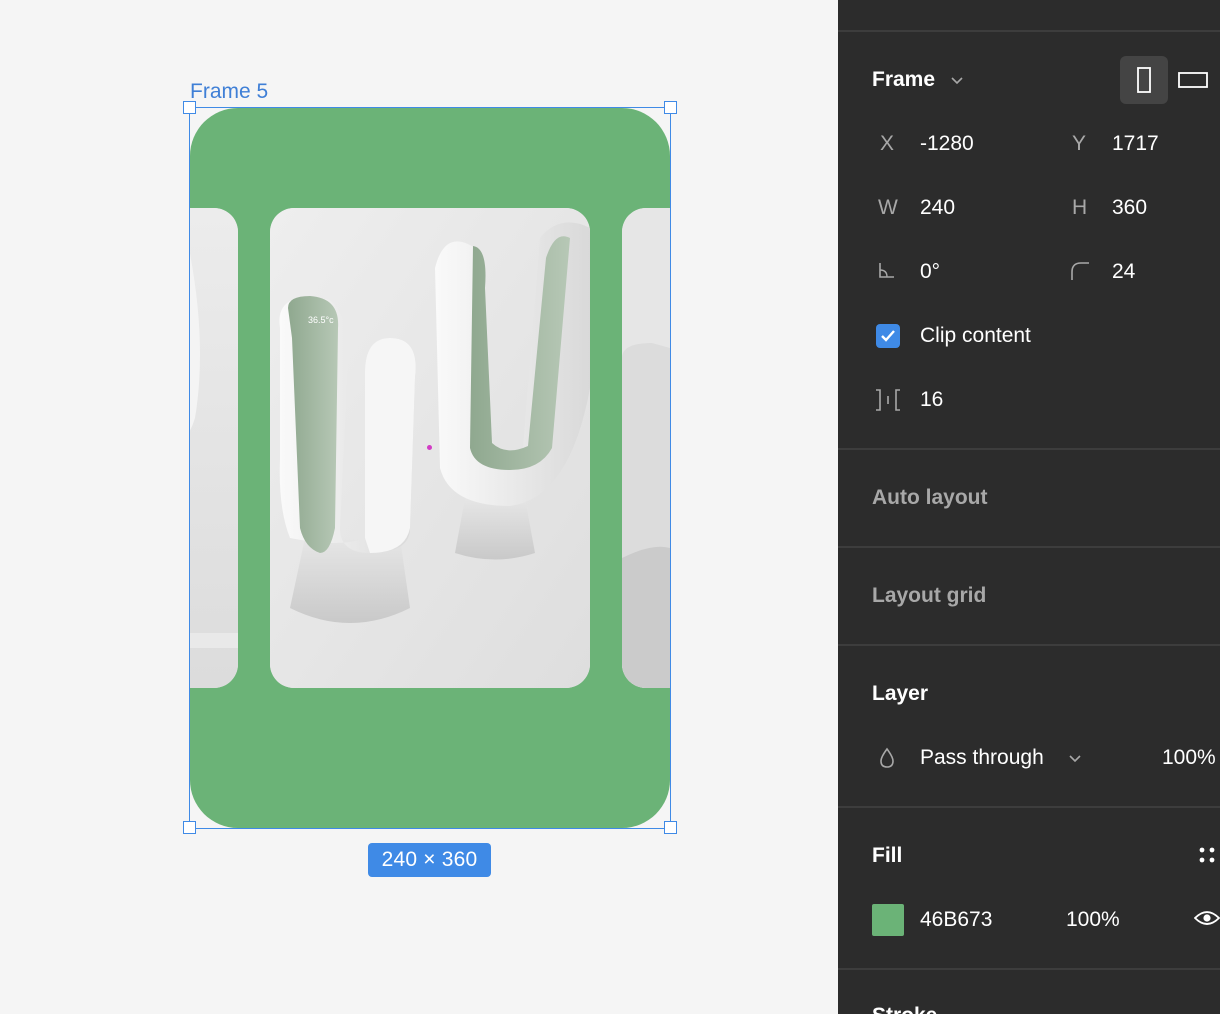 This screenshot has height=1014, width=1220. Describe the element at coordinates (887, 143) in the screenshot. I see `x-label: X` at that location.